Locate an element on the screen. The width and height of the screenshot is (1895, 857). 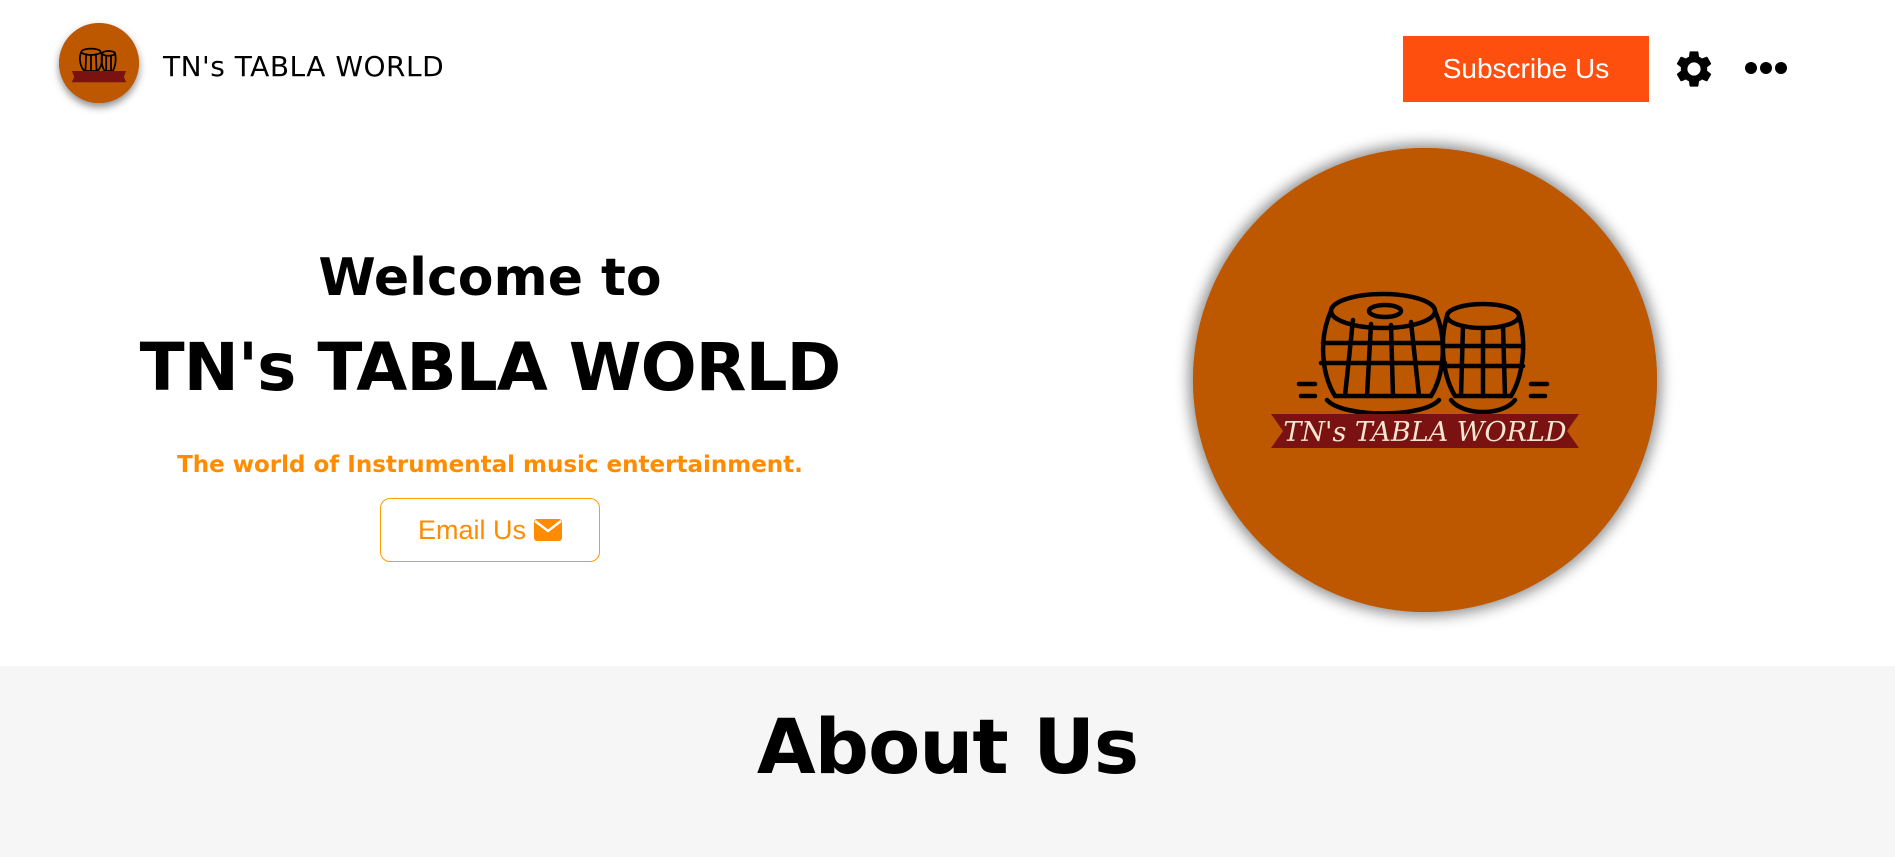
site-title: TN's TABLA WORLD is located at coordinates (490, 367).